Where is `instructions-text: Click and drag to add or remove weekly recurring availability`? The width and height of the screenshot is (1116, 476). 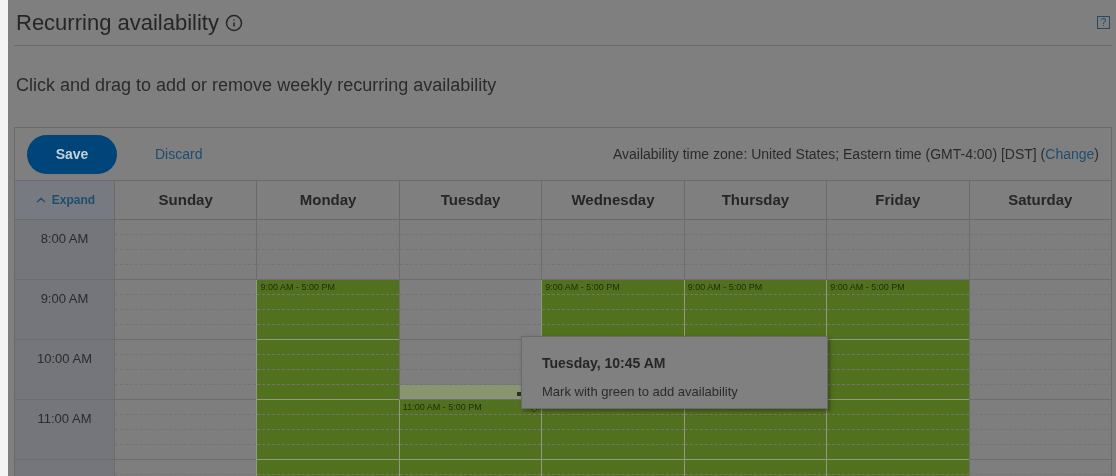
instructions-text: Click and drag to add or remove weekly recurring availability is located at coordinates (256, 85).